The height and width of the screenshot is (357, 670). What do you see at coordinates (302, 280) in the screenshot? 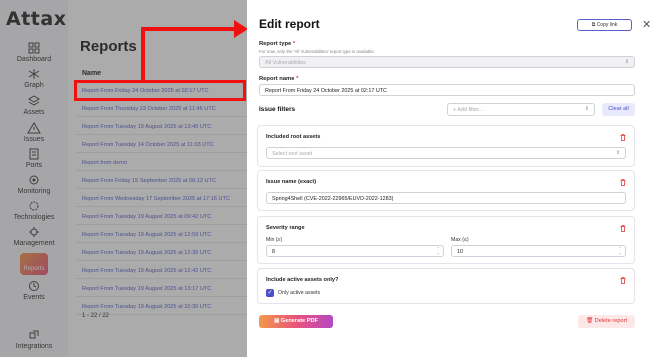
I see `card-title: Include active assets only?` at bounding box center [302, 280].